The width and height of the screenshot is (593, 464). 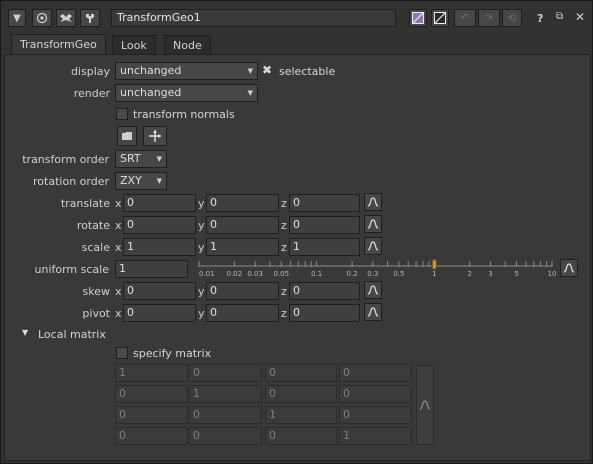 What do you see at coordinates (242, 313) in the screenshot?
I see `pivot-y-input: 0` at bounding box center [242, 313].